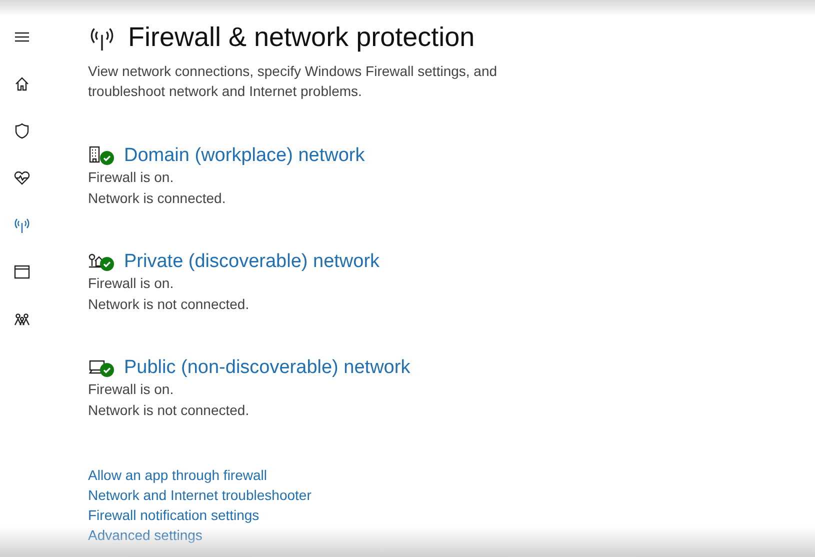 This screenshot has width=815, height=557. What do you see at coordinates (267, 368) in the screenshot?
I see `network-link: Public (non-discoverable) network` at bounding box center [267, 368].